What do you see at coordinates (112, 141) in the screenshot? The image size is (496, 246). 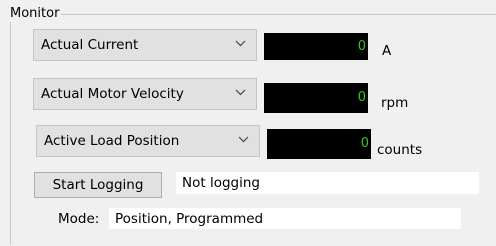 I see `monitor-select-3-value: Active Load Position` at bounding box center [112, 141].